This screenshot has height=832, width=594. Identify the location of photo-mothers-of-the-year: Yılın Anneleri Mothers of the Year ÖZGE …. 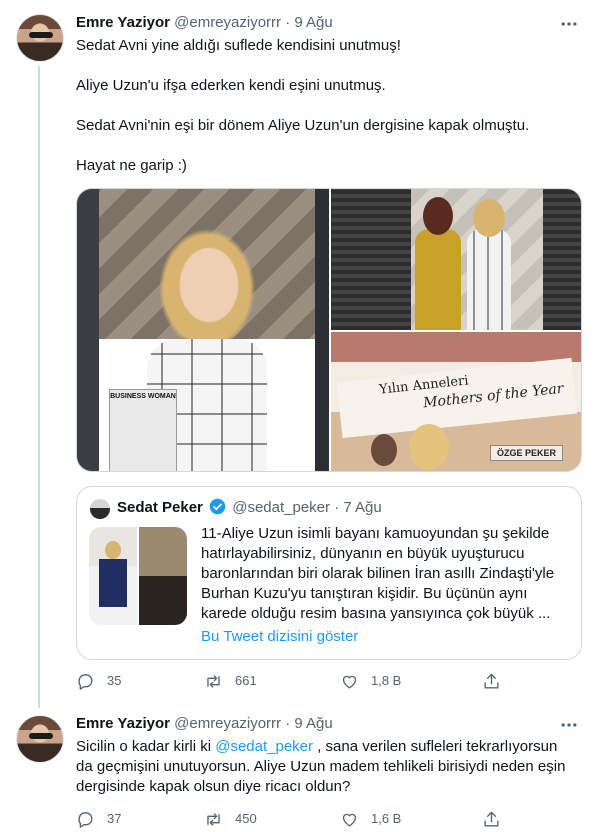
(456, 401).